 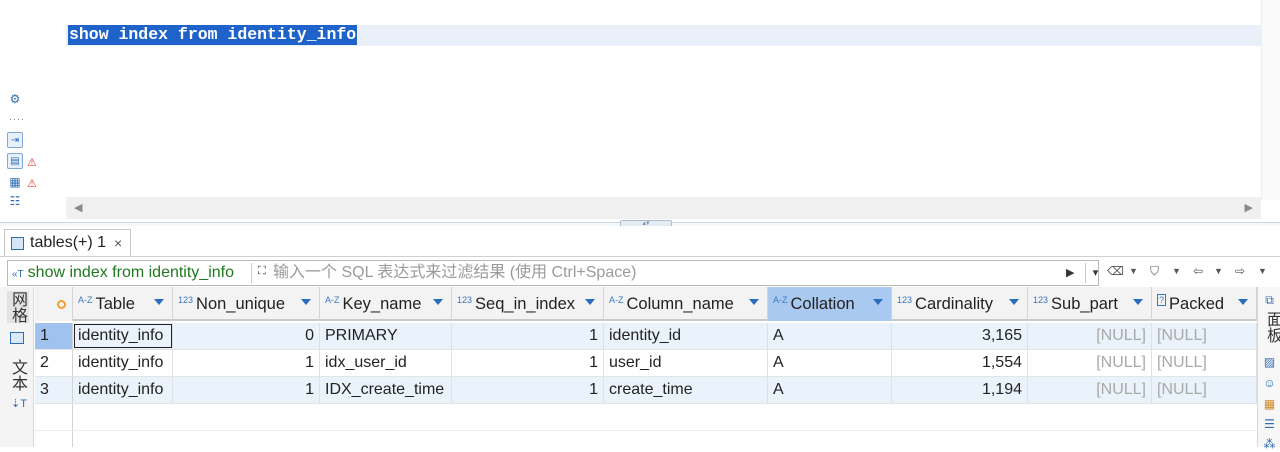 I want to click on cell-cardinality: 1,194, so click(x=960, y=390).